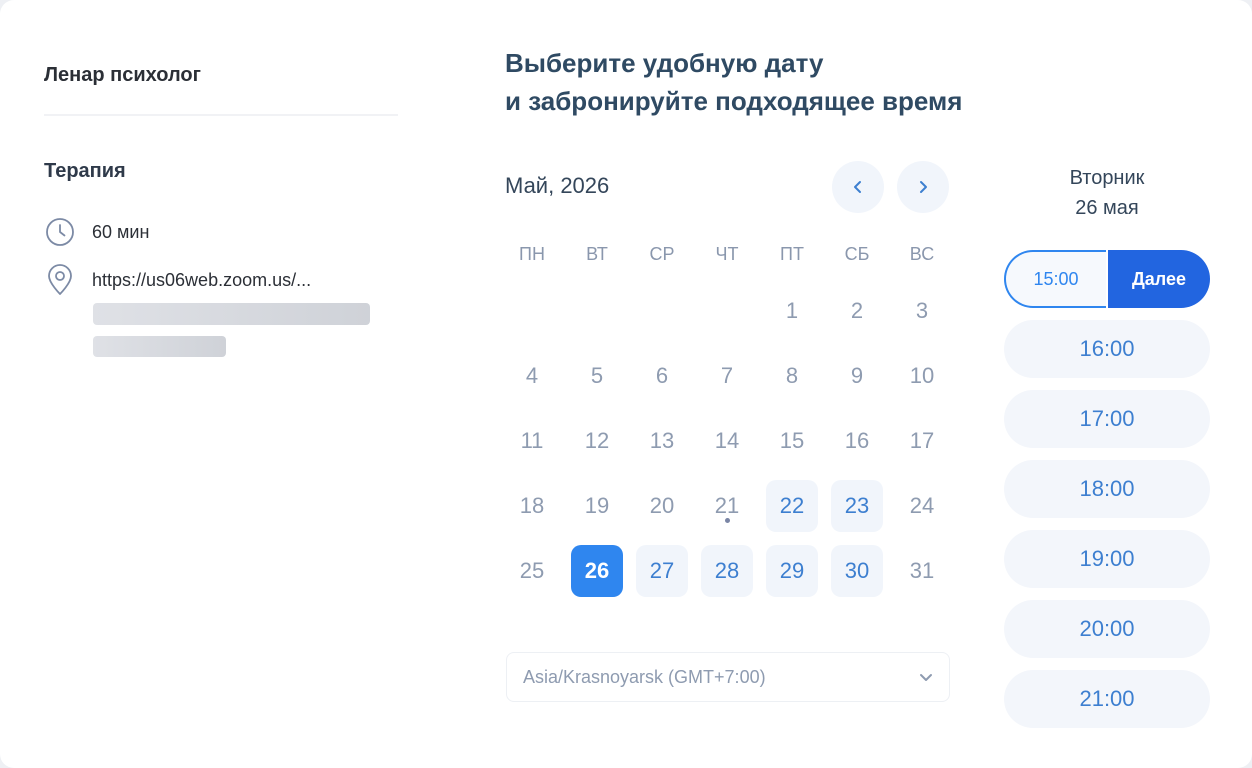 The height and width of the screenshot is (768, 1252). I want to click on selected-date: 26 мая, so click(1107, 208).